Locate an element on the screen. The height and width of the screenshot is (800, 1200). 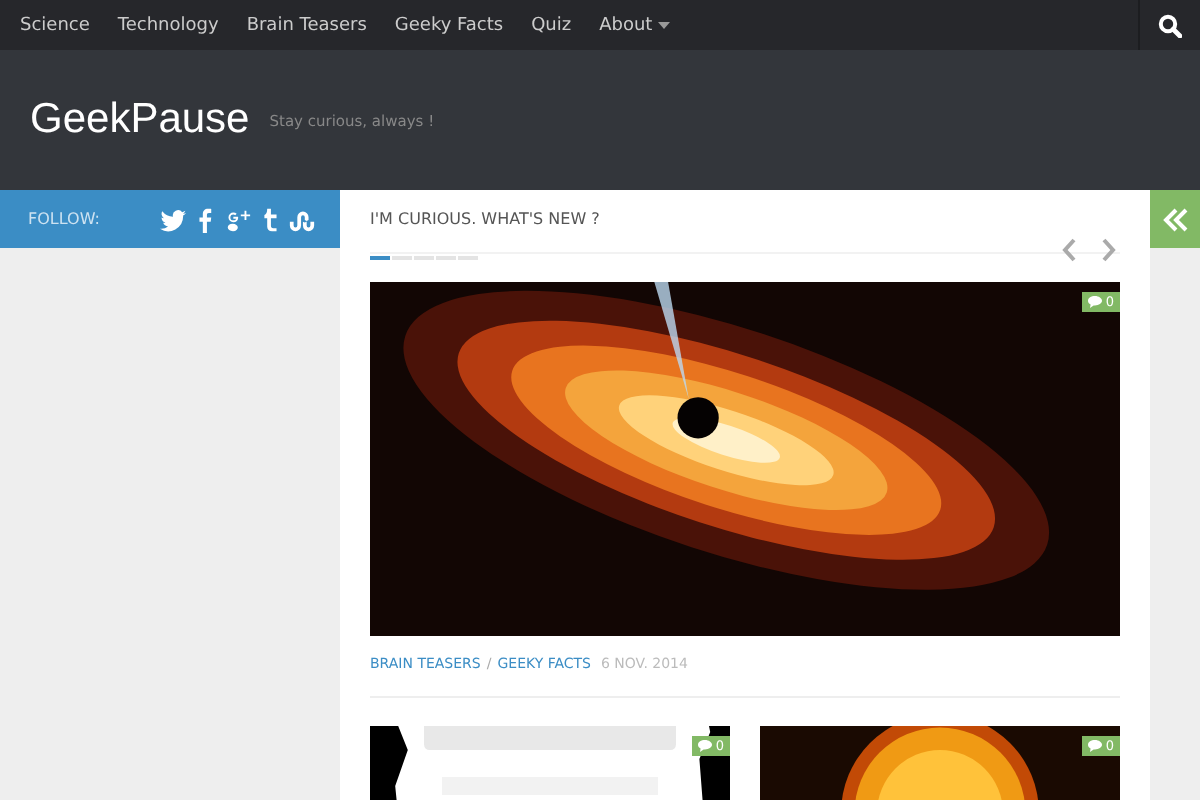
double-chevron-icon is located at coordinates (1175, 219).